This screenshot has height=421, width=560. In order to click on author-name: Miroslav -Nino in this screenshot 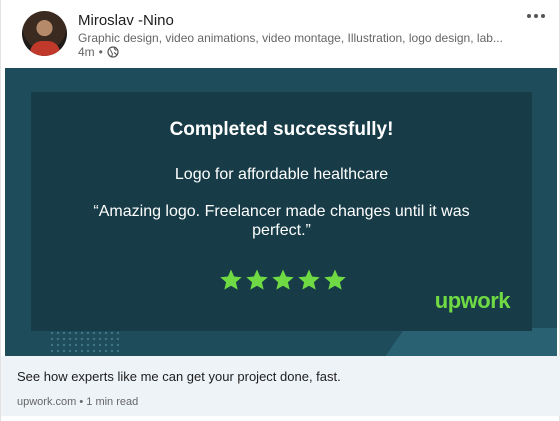, I will do `click(126, 20)`.